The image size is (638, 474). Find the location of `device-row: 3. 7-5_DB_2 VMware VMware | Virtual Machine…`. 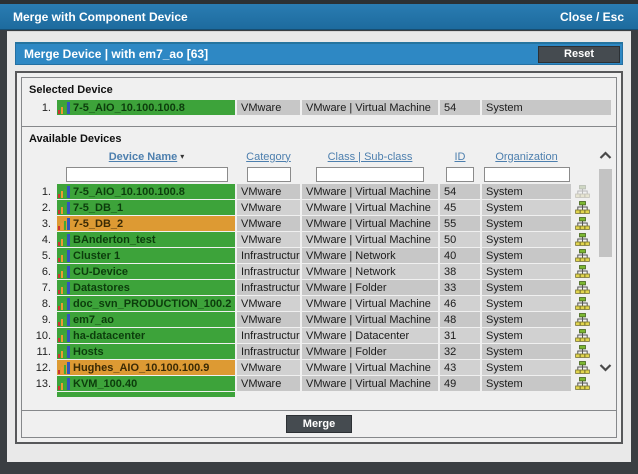

device-row: 3. 7-5_DB_2 VMware VMware | Virtual Machine… is located at coordinates (319, 223).